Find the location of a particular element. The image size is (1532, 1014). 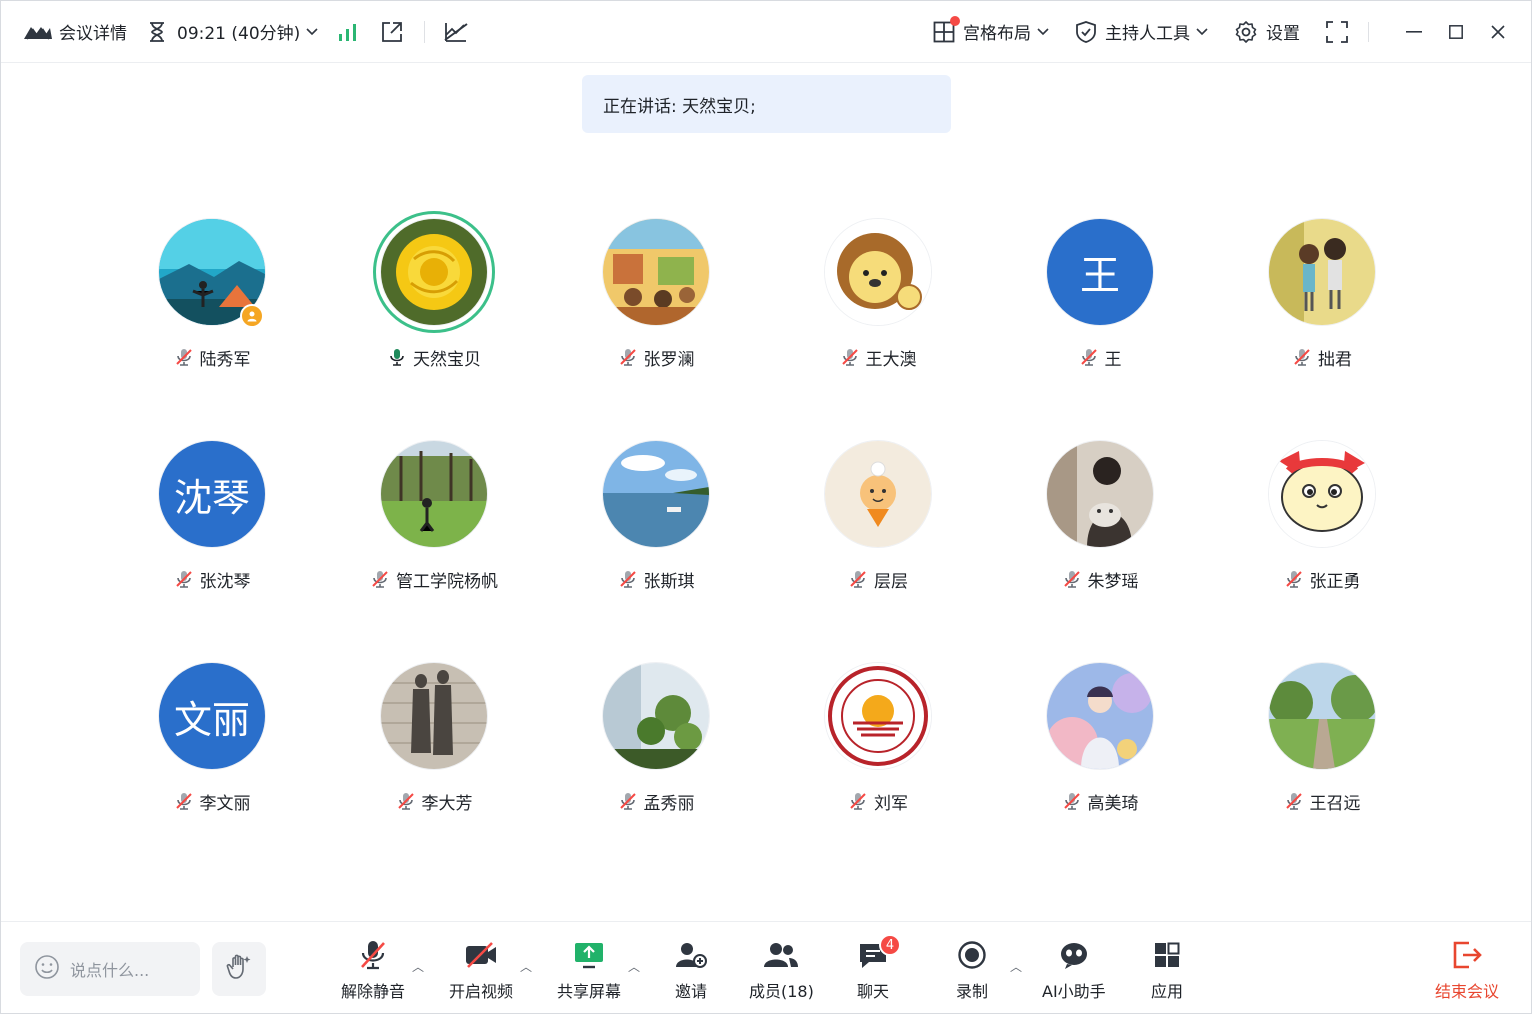

record-button: 录制 is located at coordinates (972, 972).